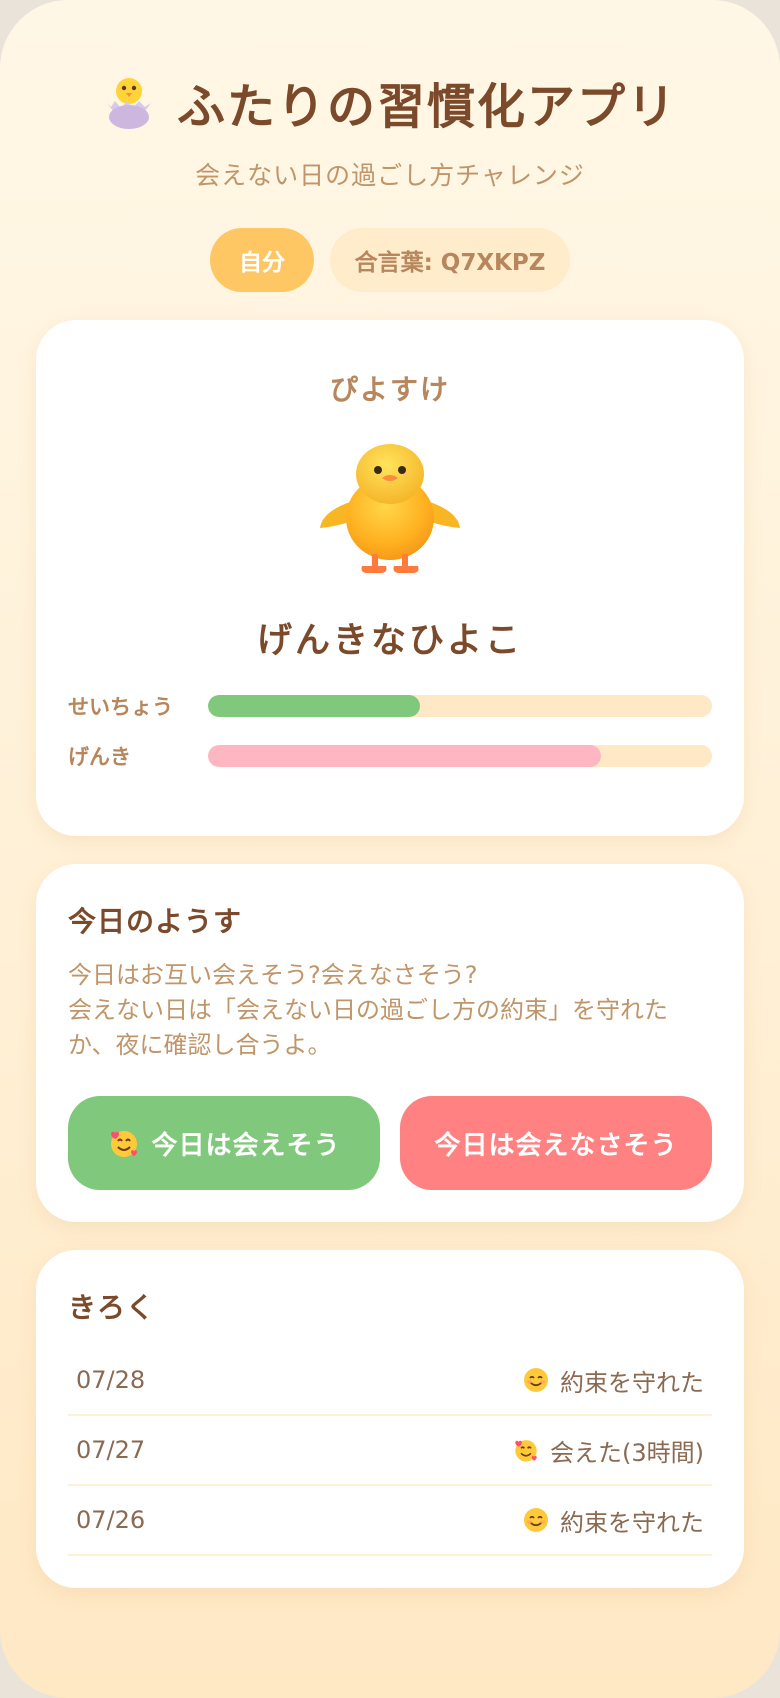 This screenshot has width=780, height=1698. I want to click on energy-label: げんき, so click(99, 757).